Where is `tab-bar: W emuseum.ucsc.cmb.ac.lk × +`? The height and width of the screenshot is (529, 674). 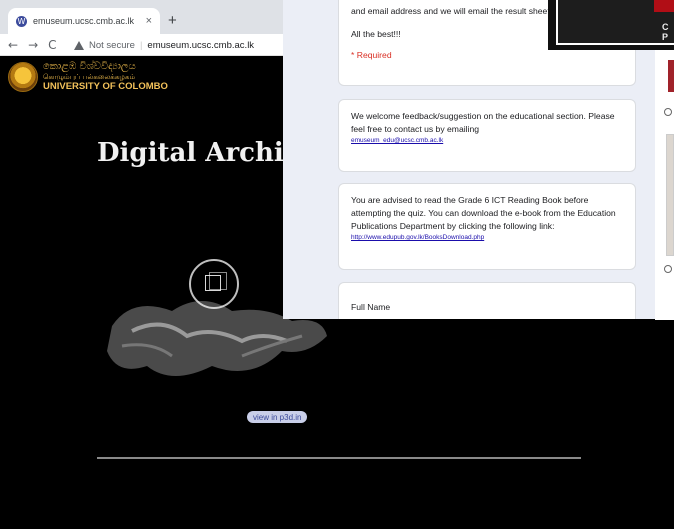 tab-bar: W emuseum.ucsc.cmb.ac.lk × + is located at coordinates (143, 17).